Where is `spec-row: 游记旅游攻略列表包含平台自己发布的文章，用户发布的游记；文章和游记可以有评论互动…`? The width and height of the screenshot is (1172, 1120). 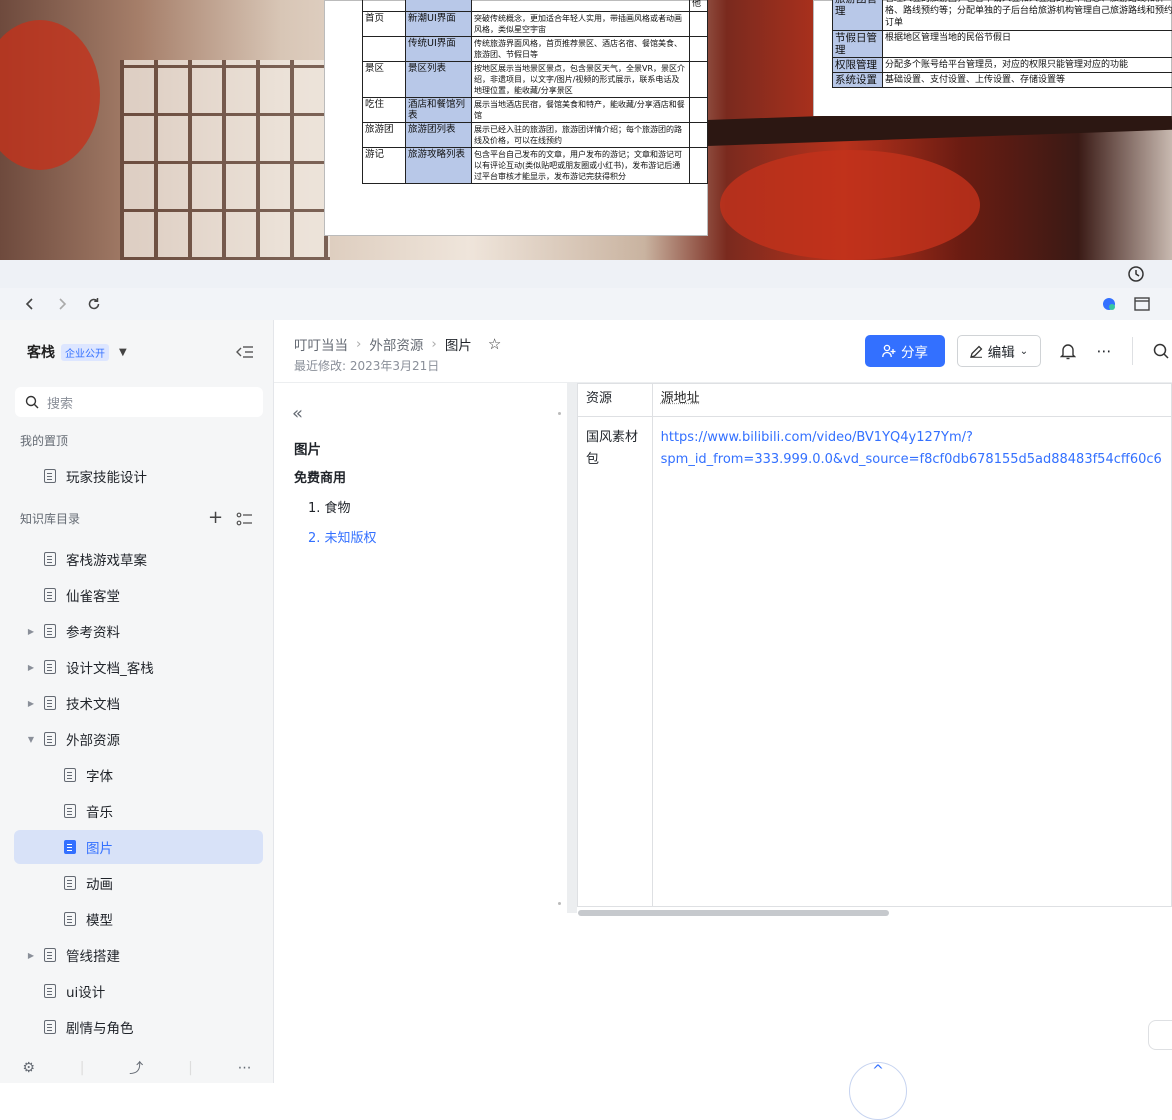
spec-row: 游记旅游攻略列表包含平台自己发布的文章，用户发布的游记；文章和游记可以有评论互动… is located at coordinates (535, 166).